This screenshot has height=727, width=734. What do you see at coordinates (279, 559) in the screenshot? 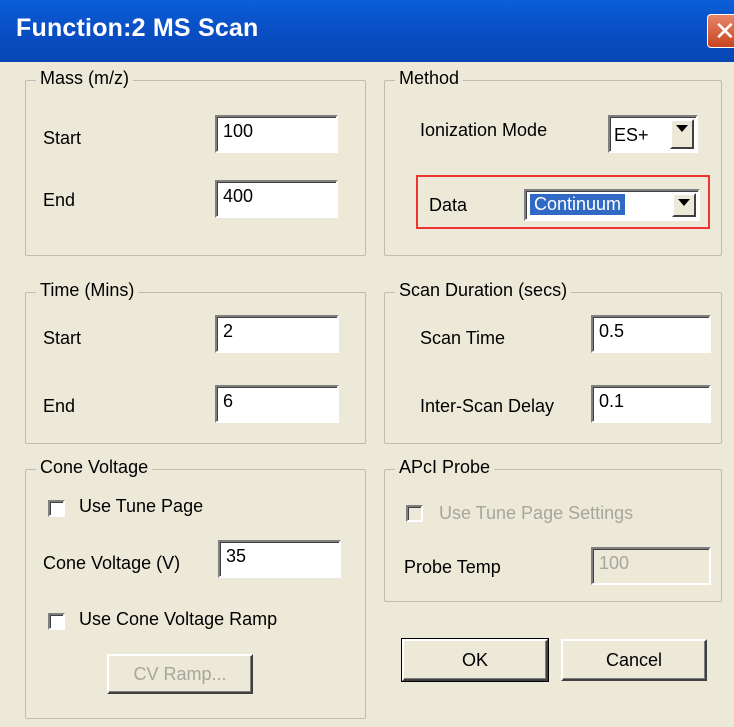
I see `cone-voltage-input: 35` at bounding box center [279, 559].